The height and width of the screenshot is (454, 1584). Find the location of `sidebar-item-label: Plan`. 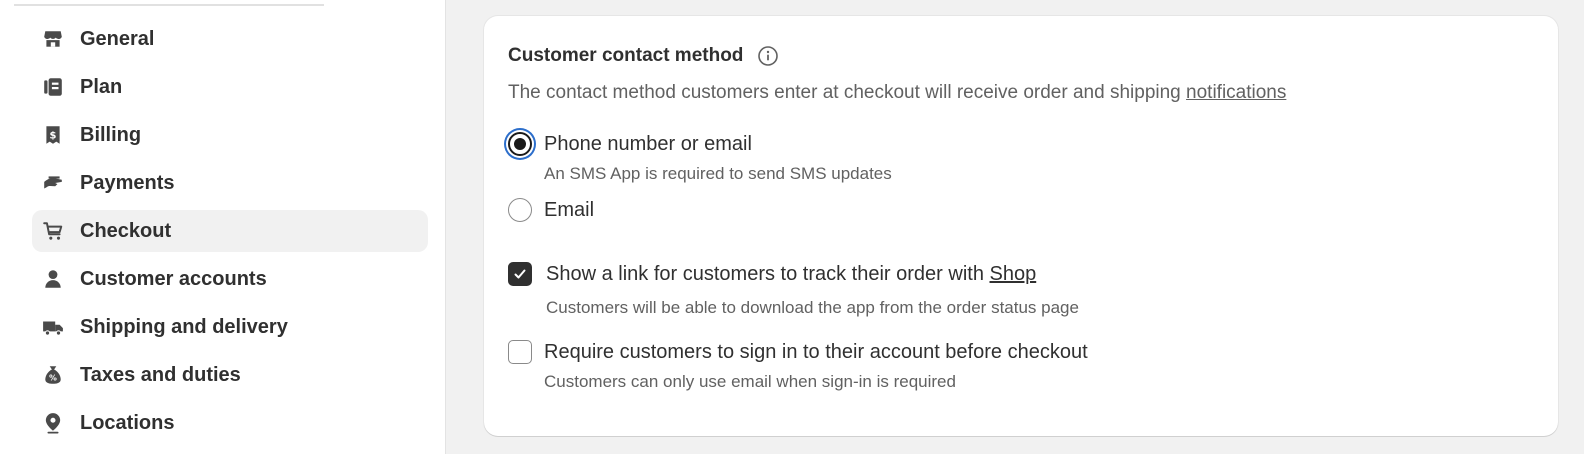

sidebar-item-label: Plan is located at coordinates (101, 86).